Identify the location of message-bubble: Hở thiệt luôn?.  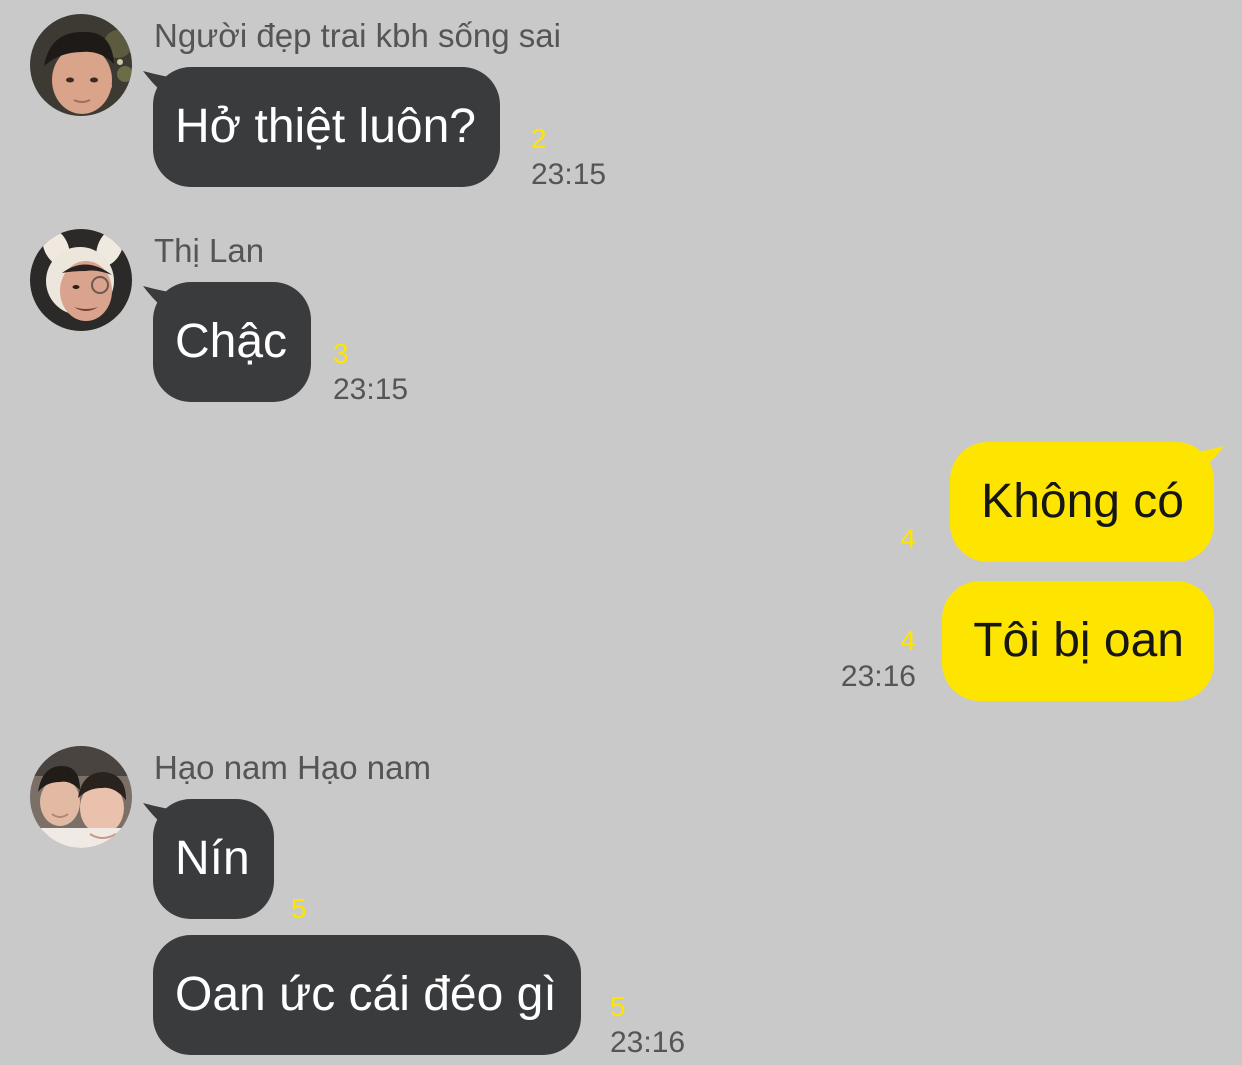
(326, 127).